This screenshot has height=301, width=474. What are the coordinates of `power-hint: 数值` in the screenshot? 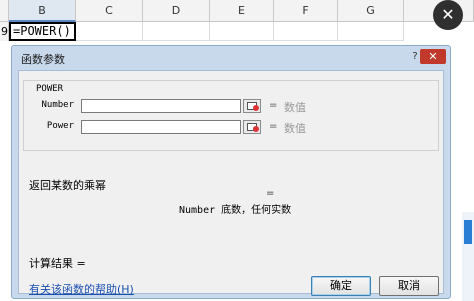 It's located at (295, 128).